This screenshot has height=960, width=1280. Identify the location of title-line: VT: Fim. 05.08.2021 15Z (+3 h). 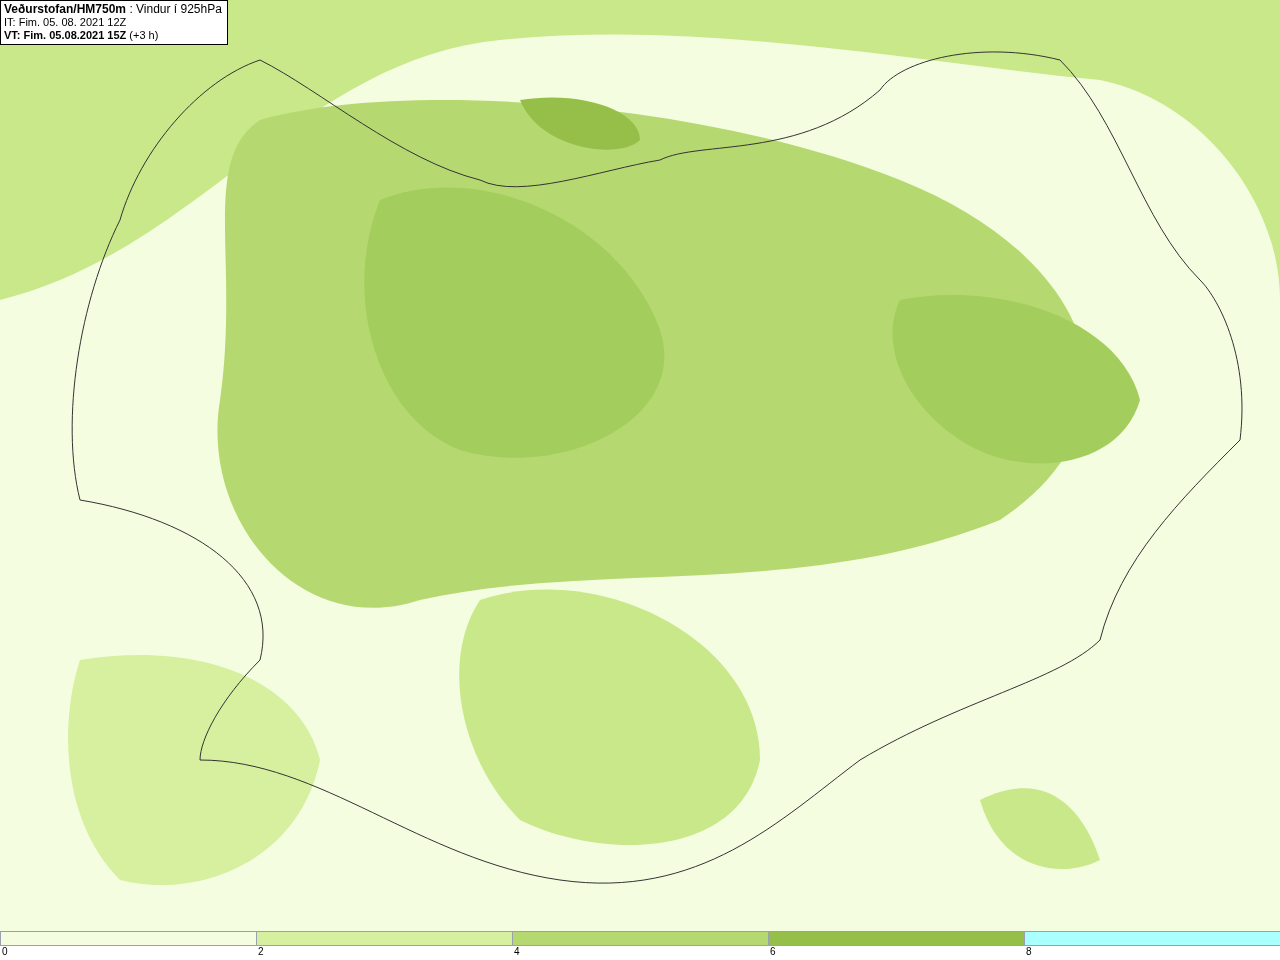
(82, 35).